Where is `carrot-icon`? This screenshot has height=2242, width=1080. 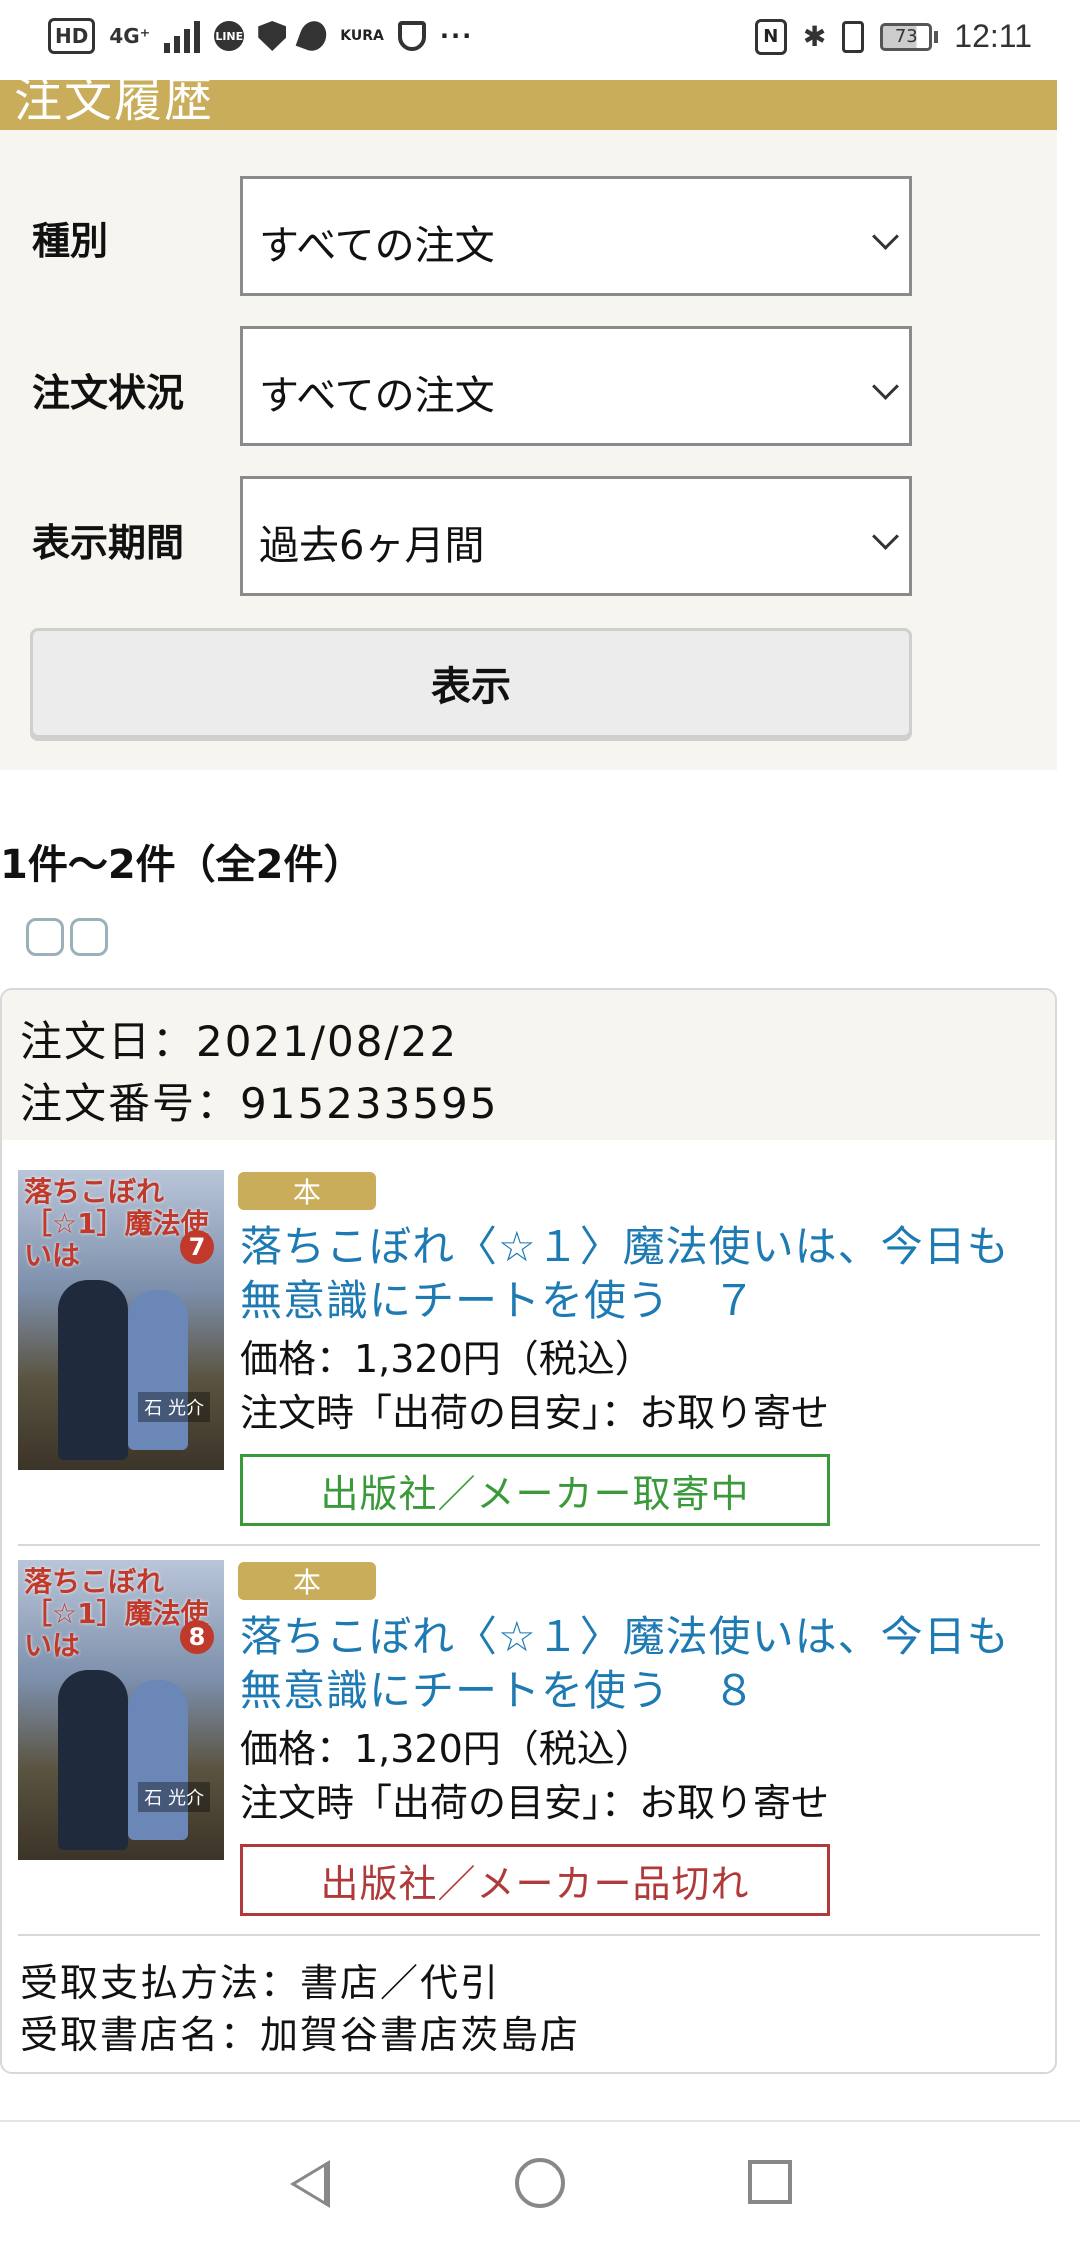 carrot-icon is located at coordinates (313, 36).